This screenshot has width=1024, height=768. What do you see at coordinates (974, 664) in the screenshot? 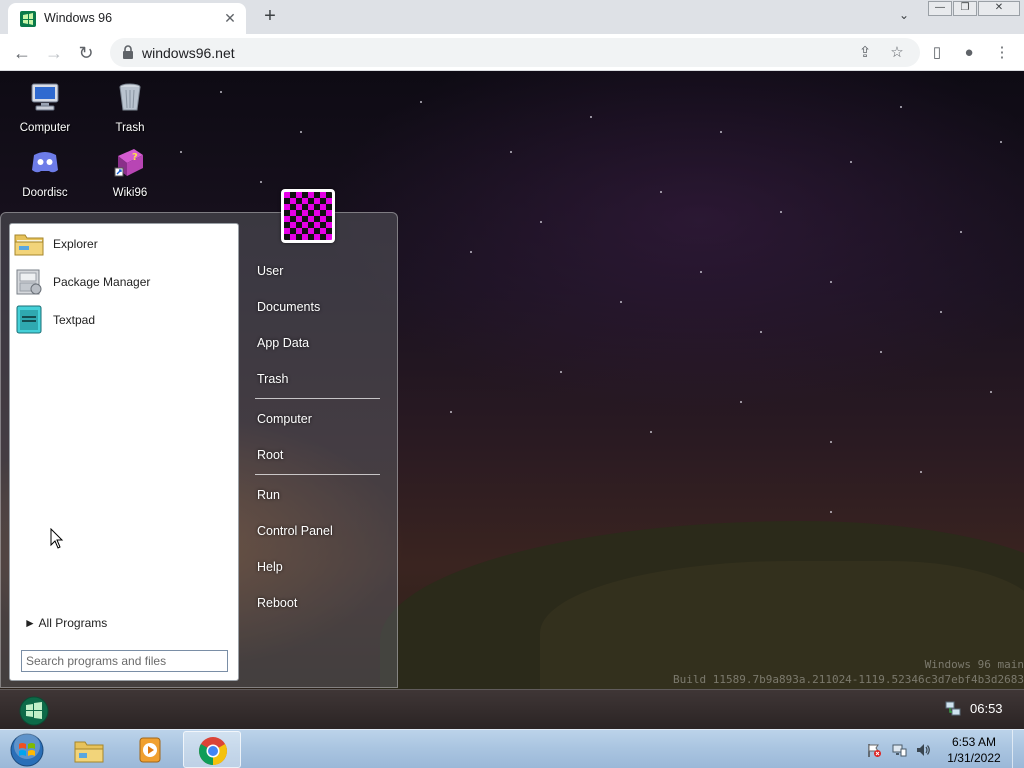
I see `build-info-line1: Windows 96 main` at bounding box center [974, 664].